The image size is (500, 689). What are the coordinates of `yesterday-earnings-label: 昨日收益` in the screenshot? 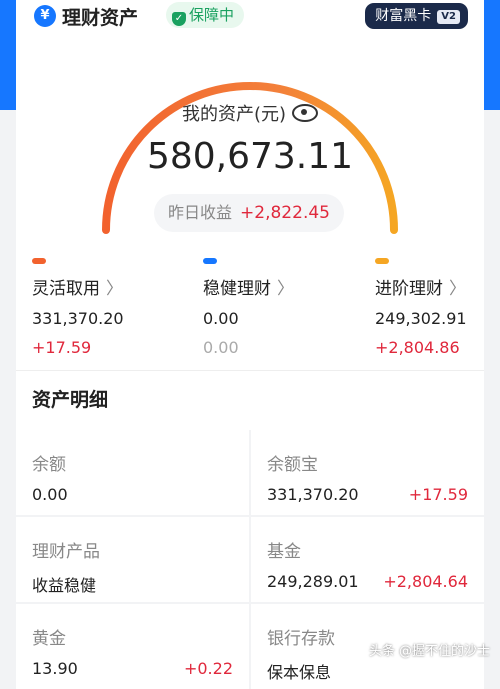 It's located at (200, 212).